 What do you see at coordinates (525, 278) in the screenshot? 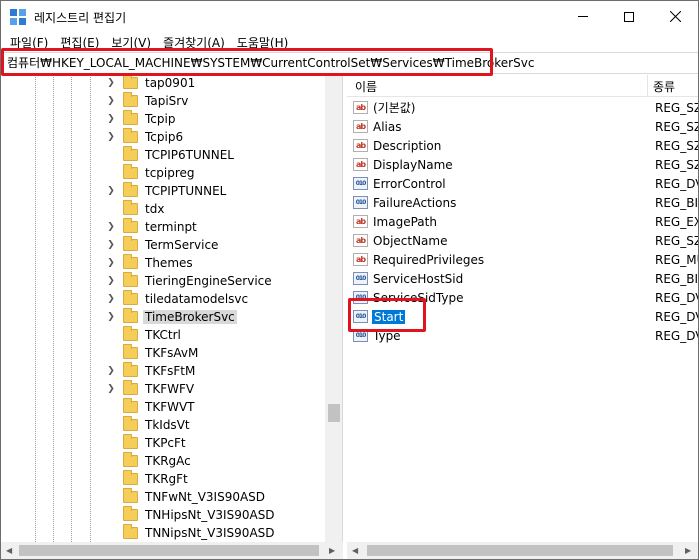
I see `value-row: 010 ServiceHostSid REG_BIN` at bounding box center [525, 278].